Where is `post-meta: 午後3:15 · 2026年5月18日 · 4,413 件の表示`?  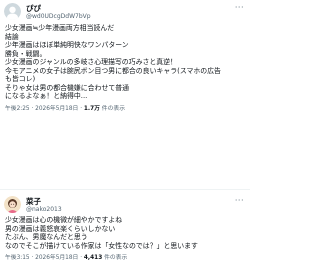
post-meta: 午後3:15 · 2026年5月18日 · 4,413 件の表示 is located at coordinates (66, 256).